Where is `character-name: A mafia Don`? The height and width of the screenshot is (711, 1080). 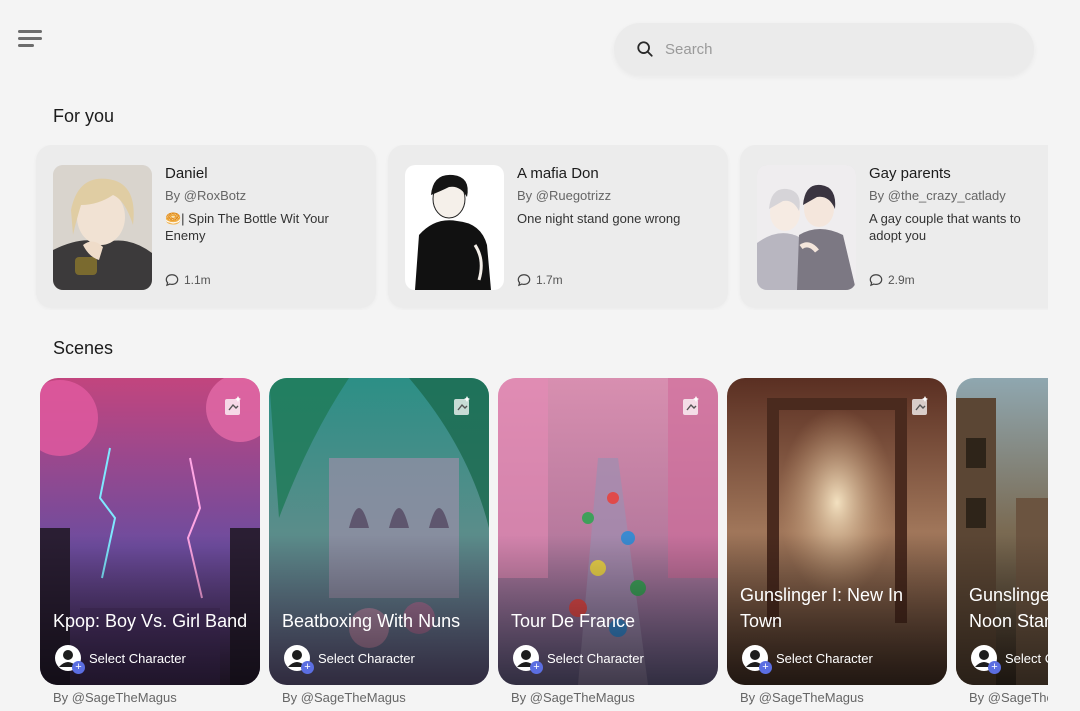 character-name: A mafia Don is located at coordinates (558, 173).